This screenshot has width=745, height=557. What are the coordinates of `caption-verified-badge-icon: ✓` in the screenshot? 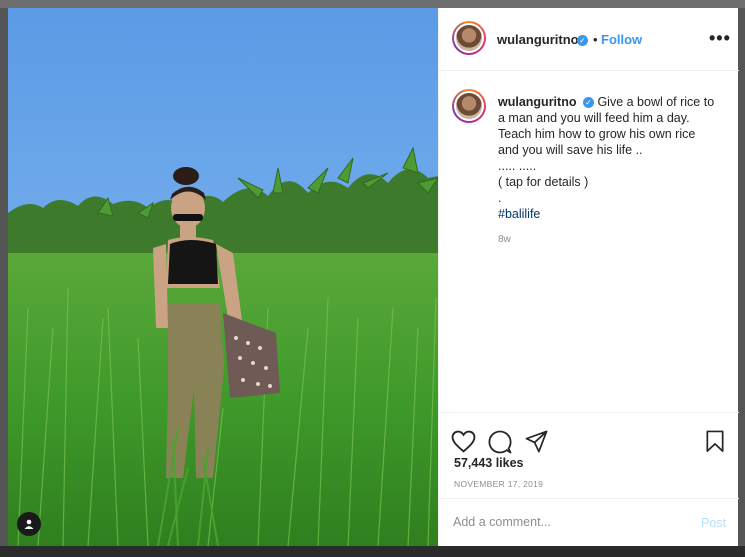 It's located at (588, 103).